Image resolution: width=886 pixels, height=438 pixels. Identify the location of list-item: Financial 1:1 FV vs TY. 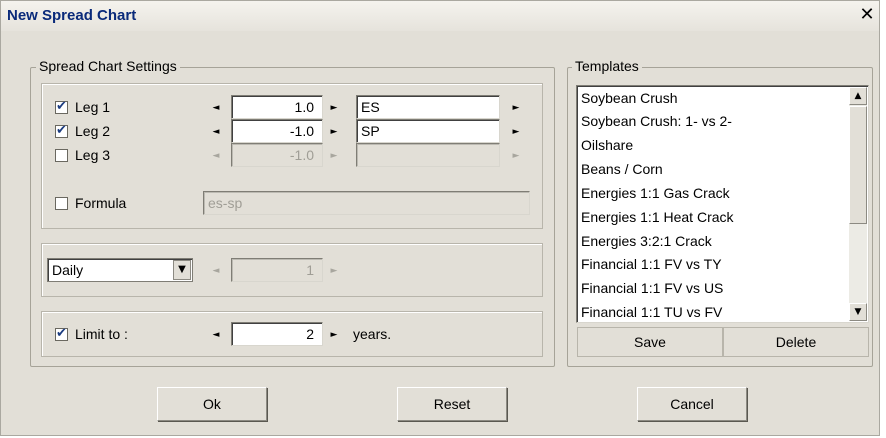
(651, 264).